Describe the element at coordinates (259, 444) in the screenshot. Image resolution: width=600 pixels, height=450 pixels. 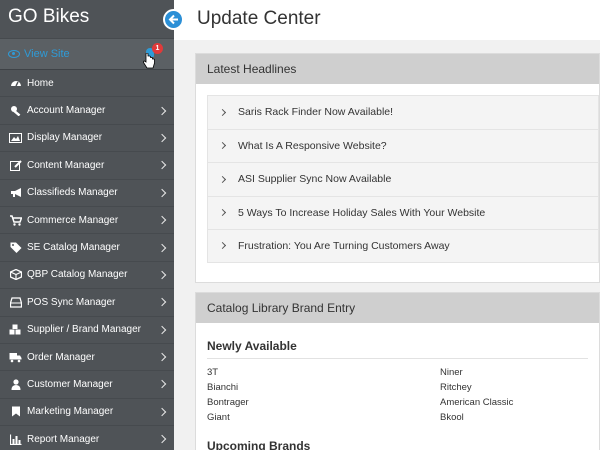
I see `upcoming-brands-heading: Upcoming Brands` at that location.